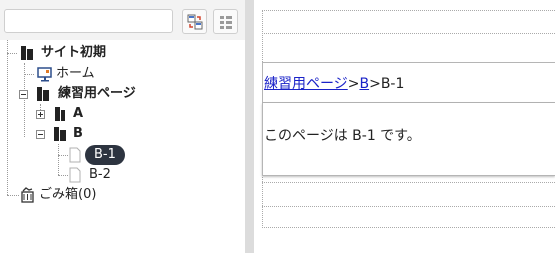 The image size is (555, 253). I want to click on breadcrumb-link-practice: 練習用ページ, so click(306, 84).